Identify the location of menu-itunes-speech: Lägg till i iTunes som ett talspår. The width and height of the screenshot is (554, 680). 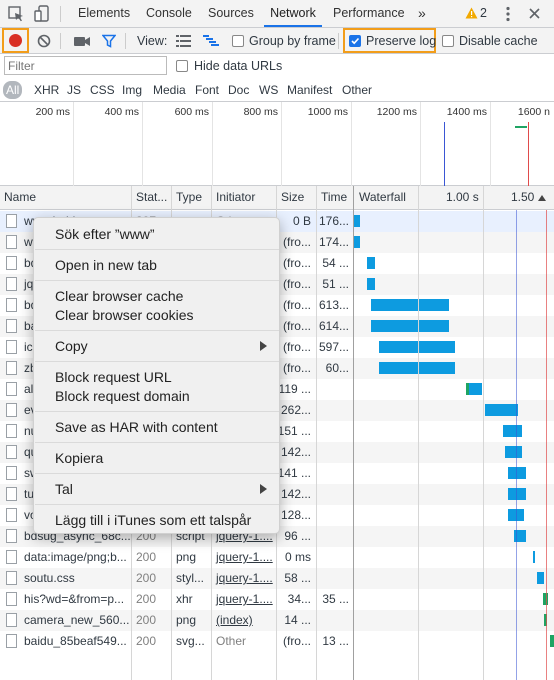
(153, 520).